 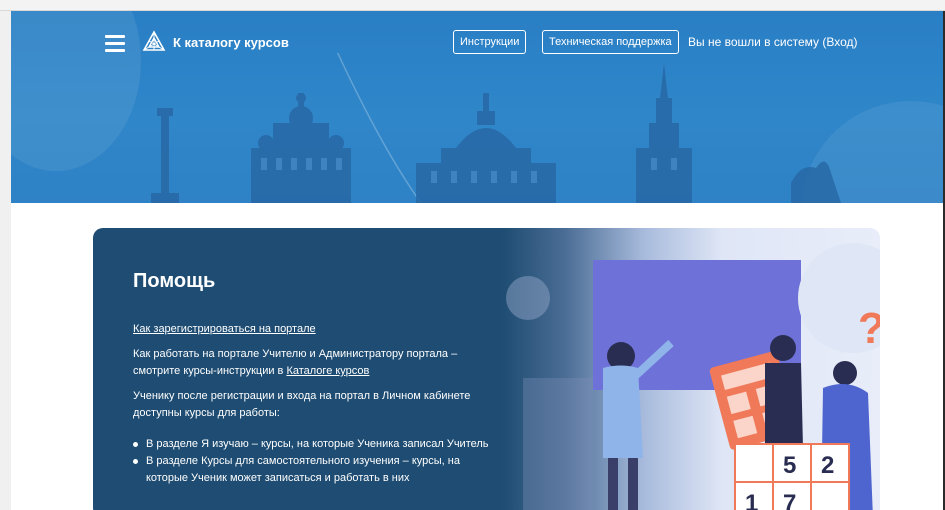 I want to click on grid-number: 2, so click(x=827, y=465).